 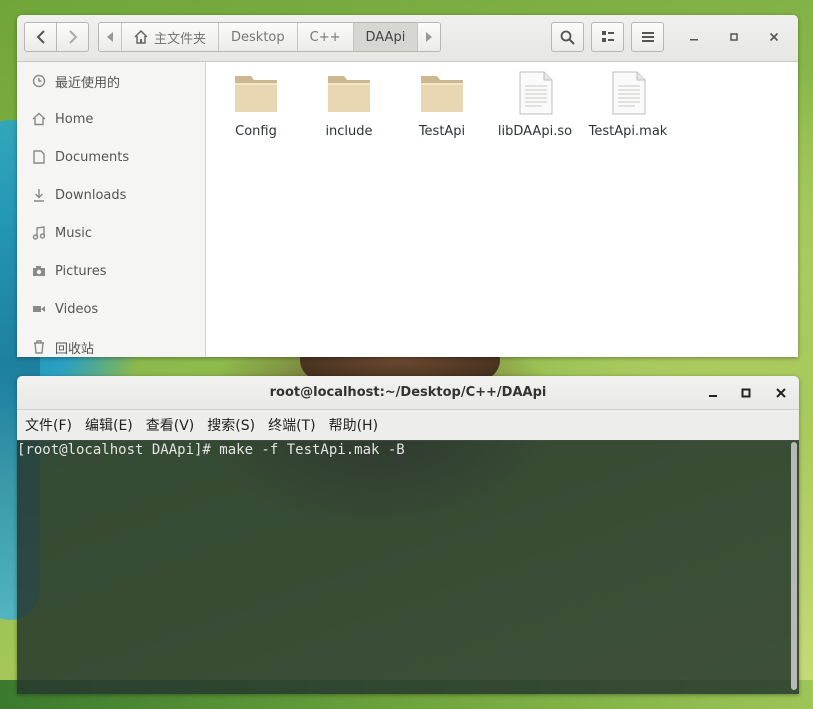 I want to click on path-scroll-left-button, so click(x=110, y=37).